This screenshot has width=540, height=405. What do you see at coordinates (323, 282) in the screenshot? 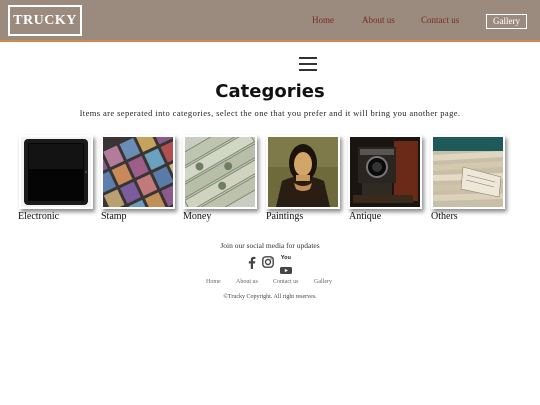
I see `footer-gallery-link: Gallery` at bounding box center [323, 282].